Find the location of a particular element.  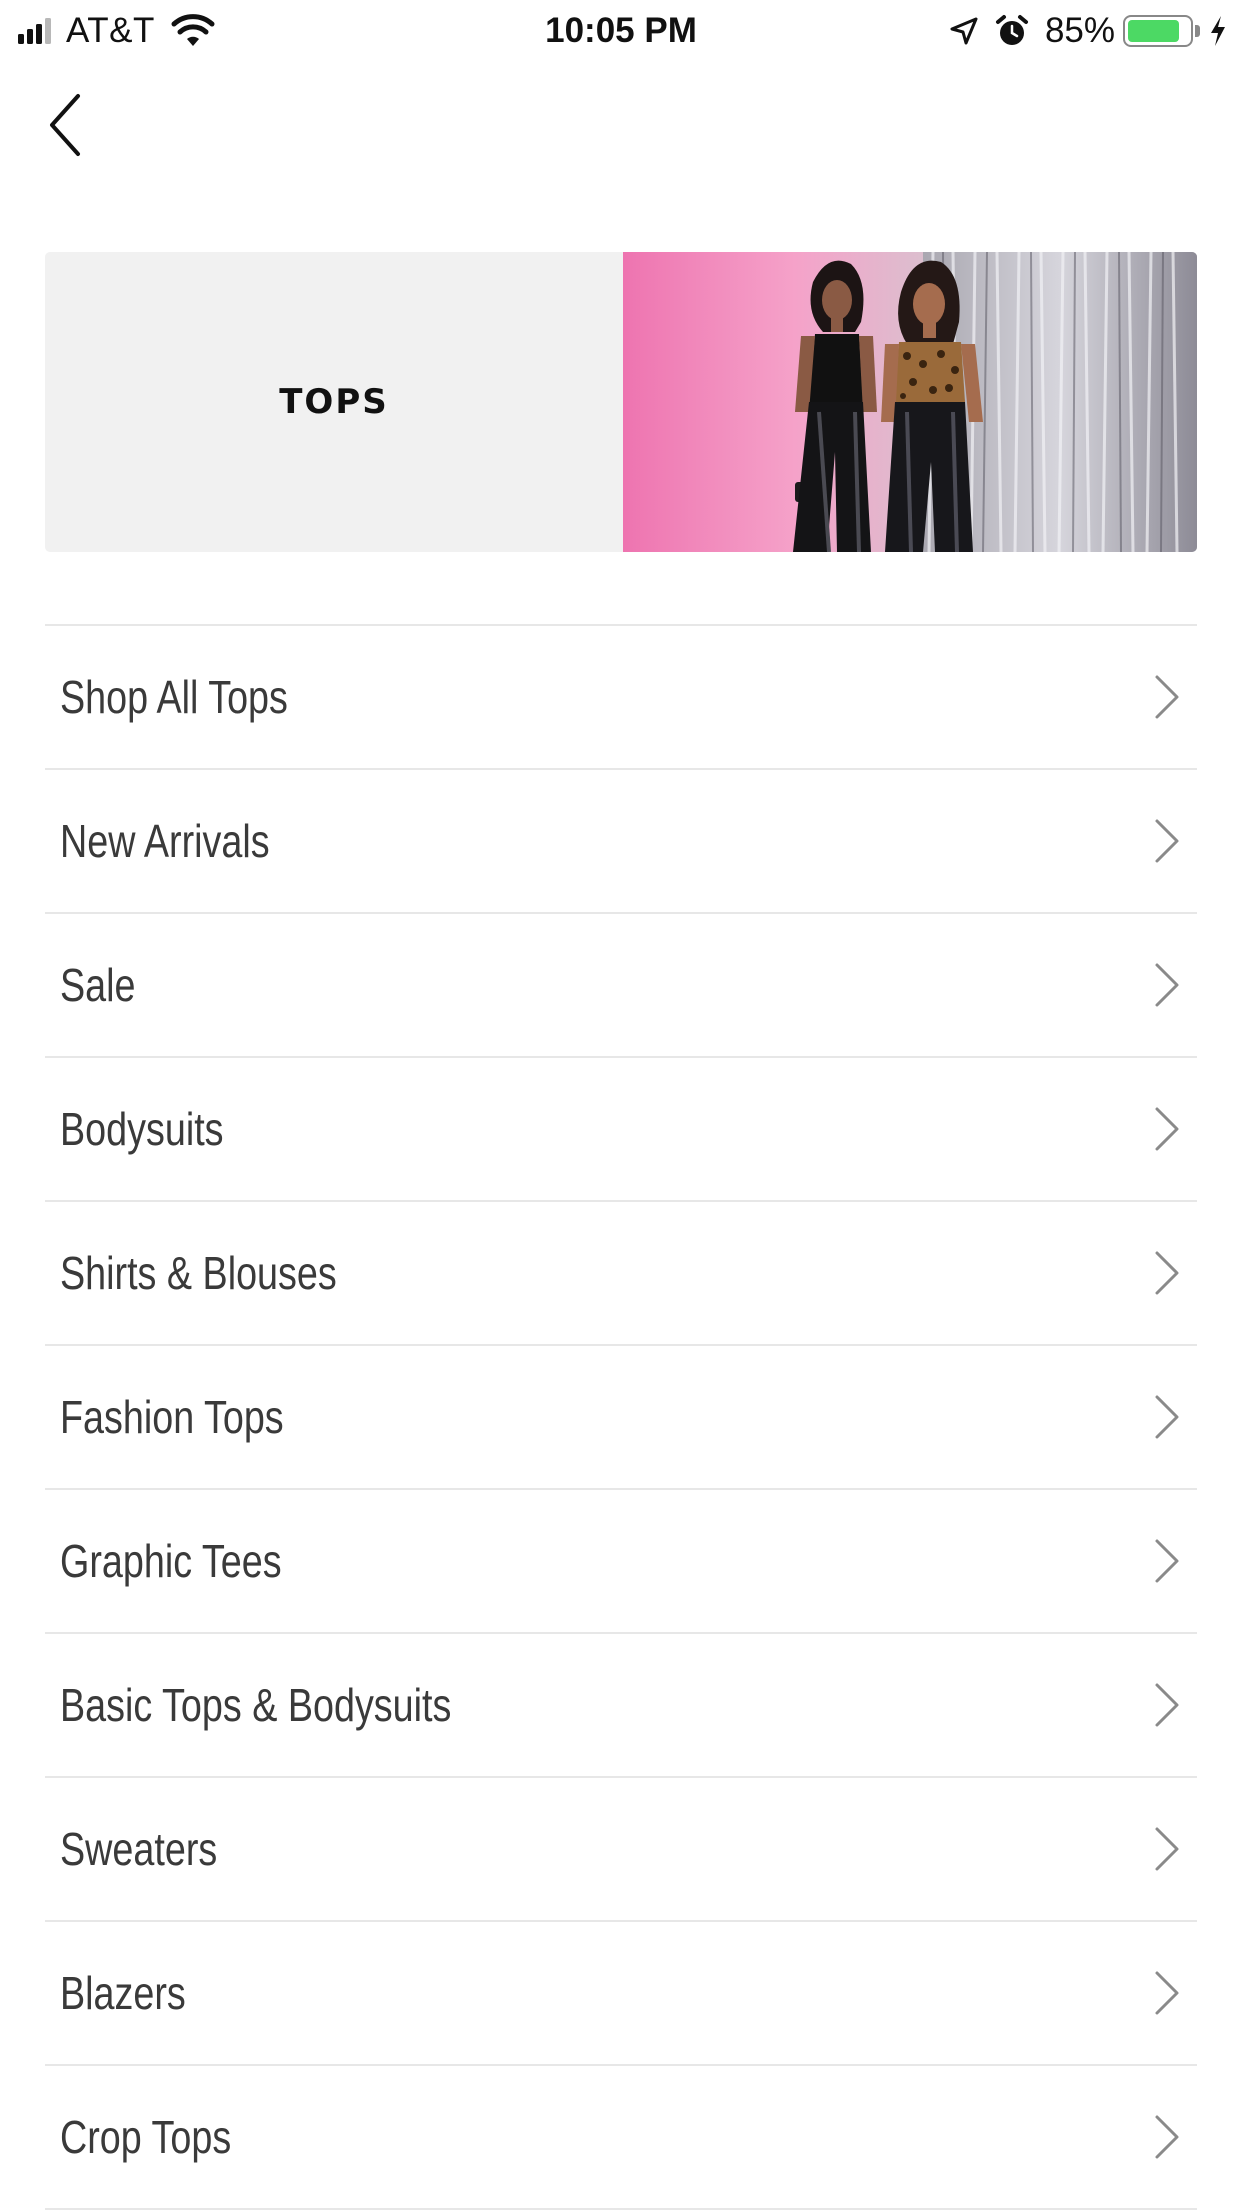

banner-photo-illustration is located at coordinates (995, 402).